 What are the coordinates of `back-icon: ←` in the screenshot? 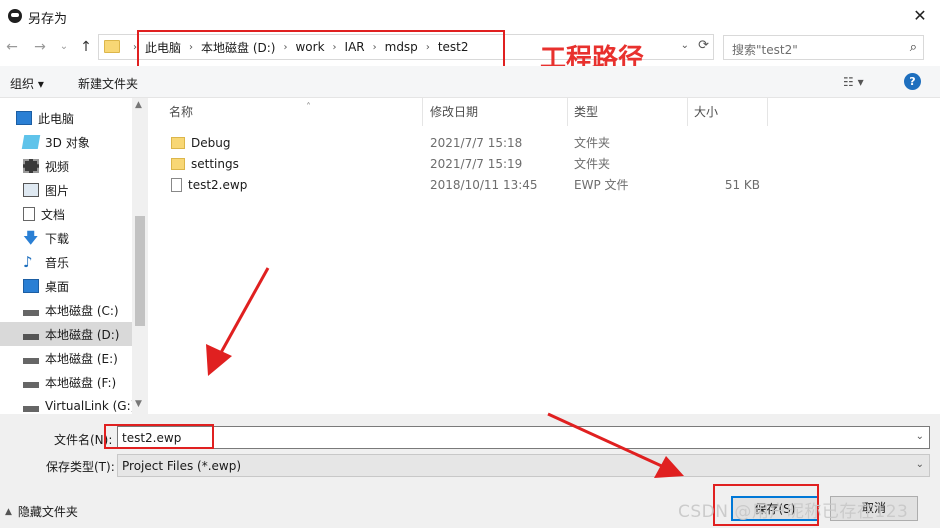 It's located at (12, 47).